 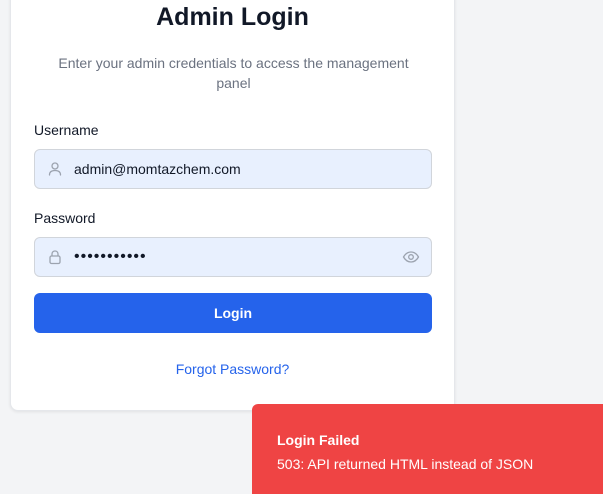 What do you see at coordinates (232, 17) in the screenshot?
I see `page-title: Admin Login` at bounding box center [232, 17].